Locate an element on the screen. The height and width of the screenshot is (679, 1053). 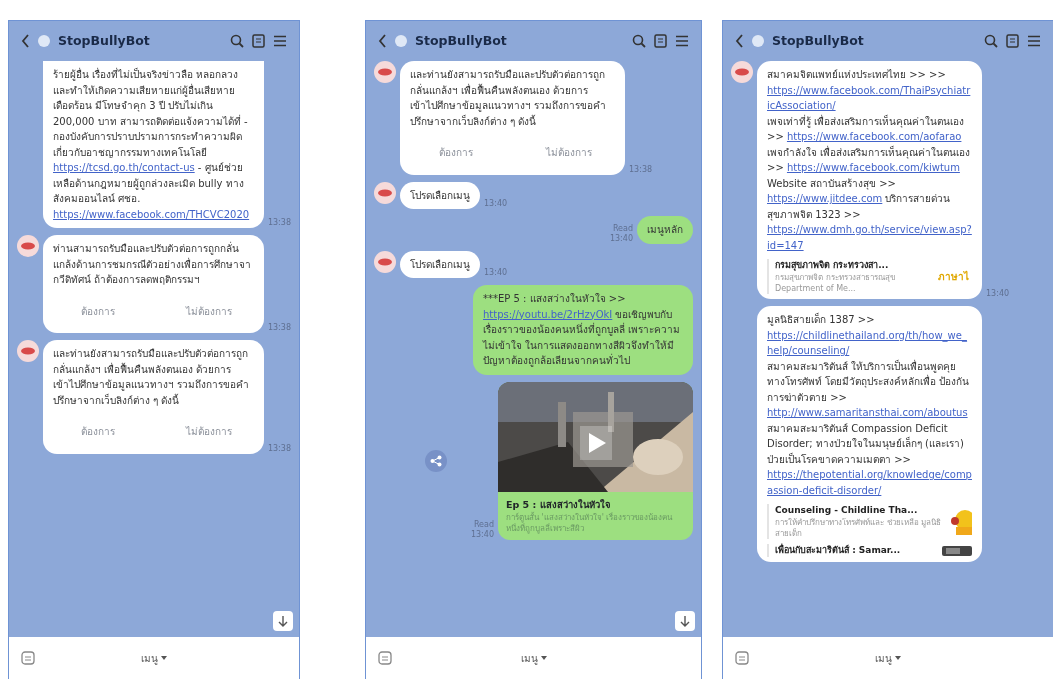
video-description: การ์ตูนสั้น 'แสงสว่างในหัวใจ' เรื่องราวของน้องคนหนึ่งที่ถูกบูลลี่เพราะสีผิว is located at coordinates (589, 523).